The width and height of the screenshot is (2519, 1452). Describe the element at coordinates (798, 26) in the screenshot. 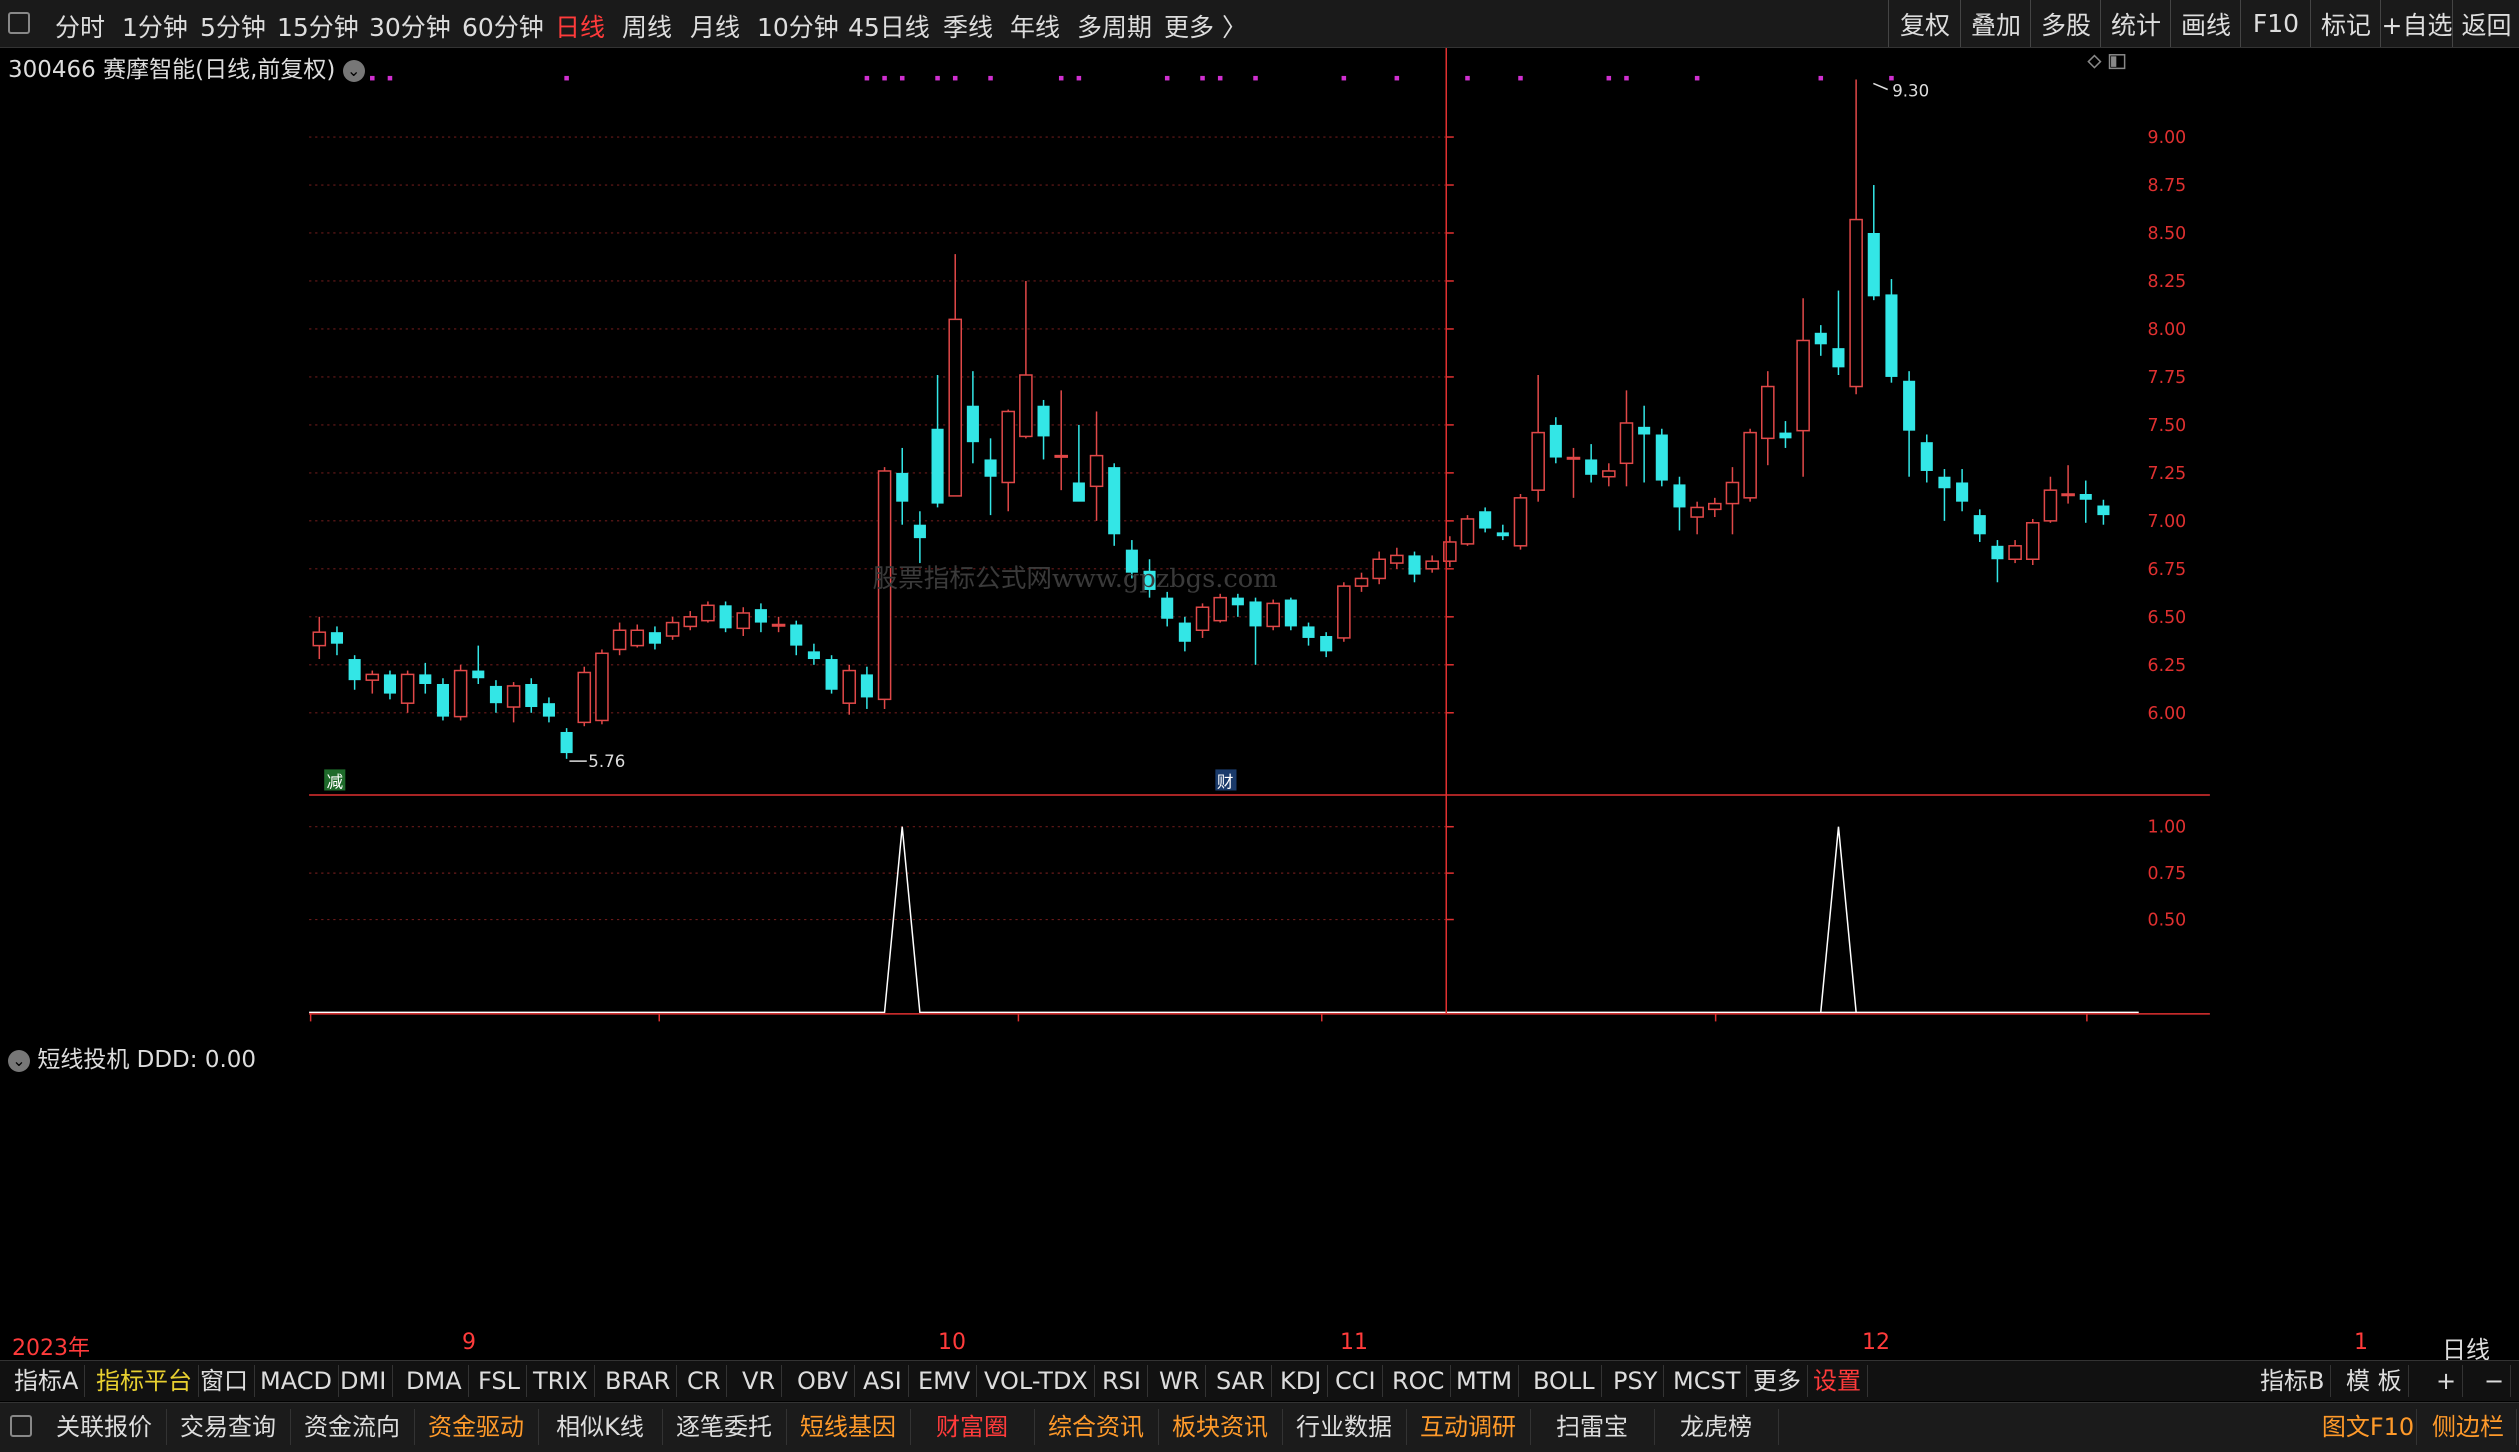

I see `period-tab-10min: 10分钟` at that location.